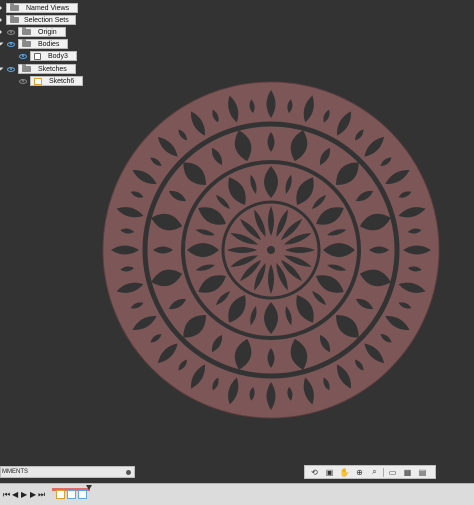  I want to click on grid-icon: ▦, so click(407, 472).